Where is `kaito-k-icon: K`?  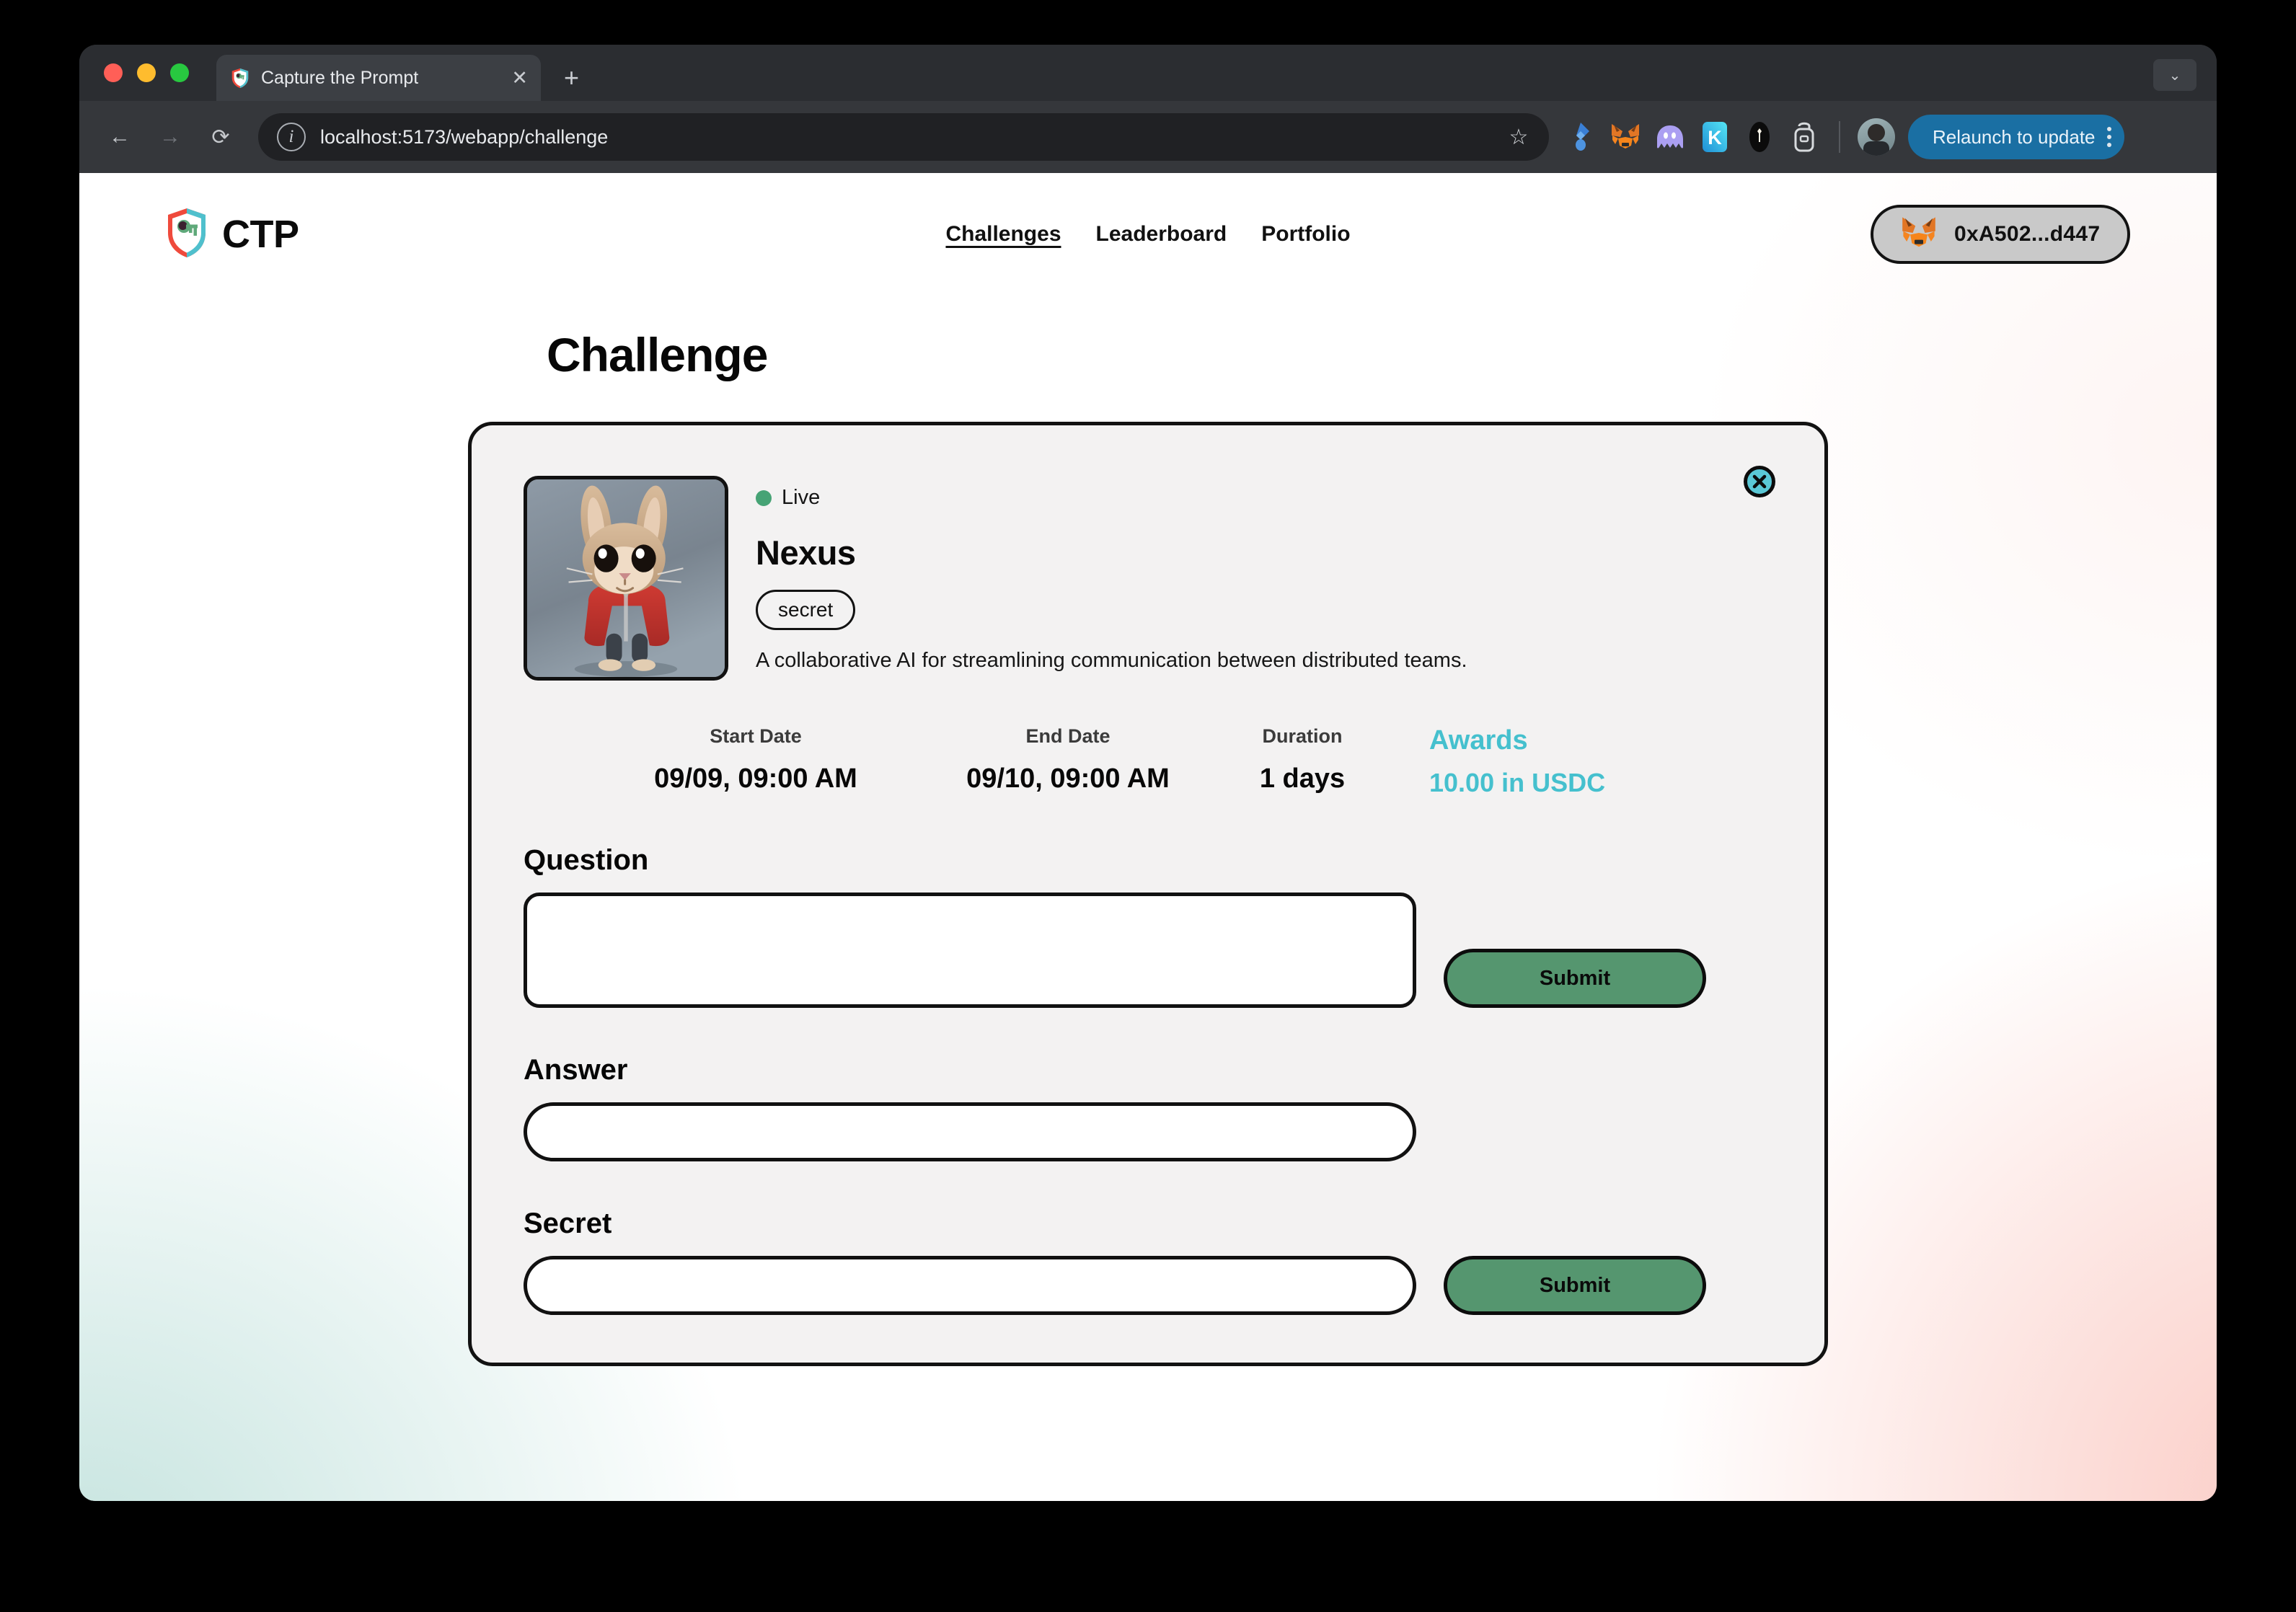 kaito-k-icon: K is located at coordinates (1714, 137).